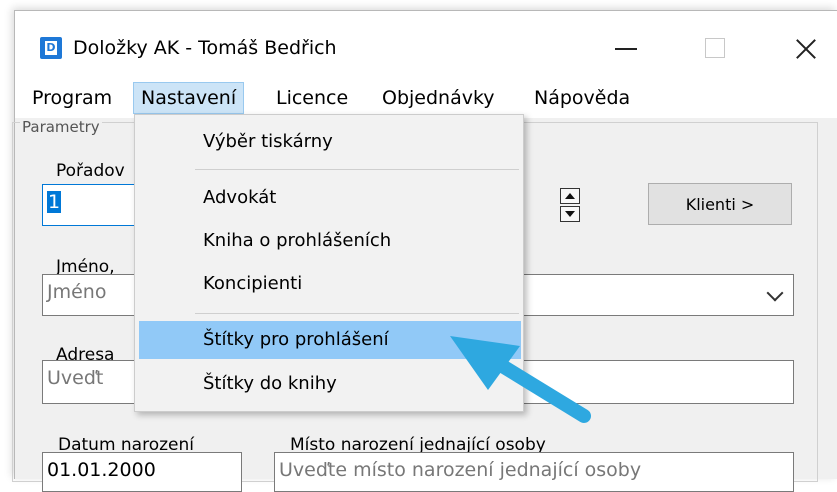 This screenshot has height=492, width=837. Describe the element at coordinates (720, 204) in the screenshot. I see `klienti-button: Klienti >` at that location.